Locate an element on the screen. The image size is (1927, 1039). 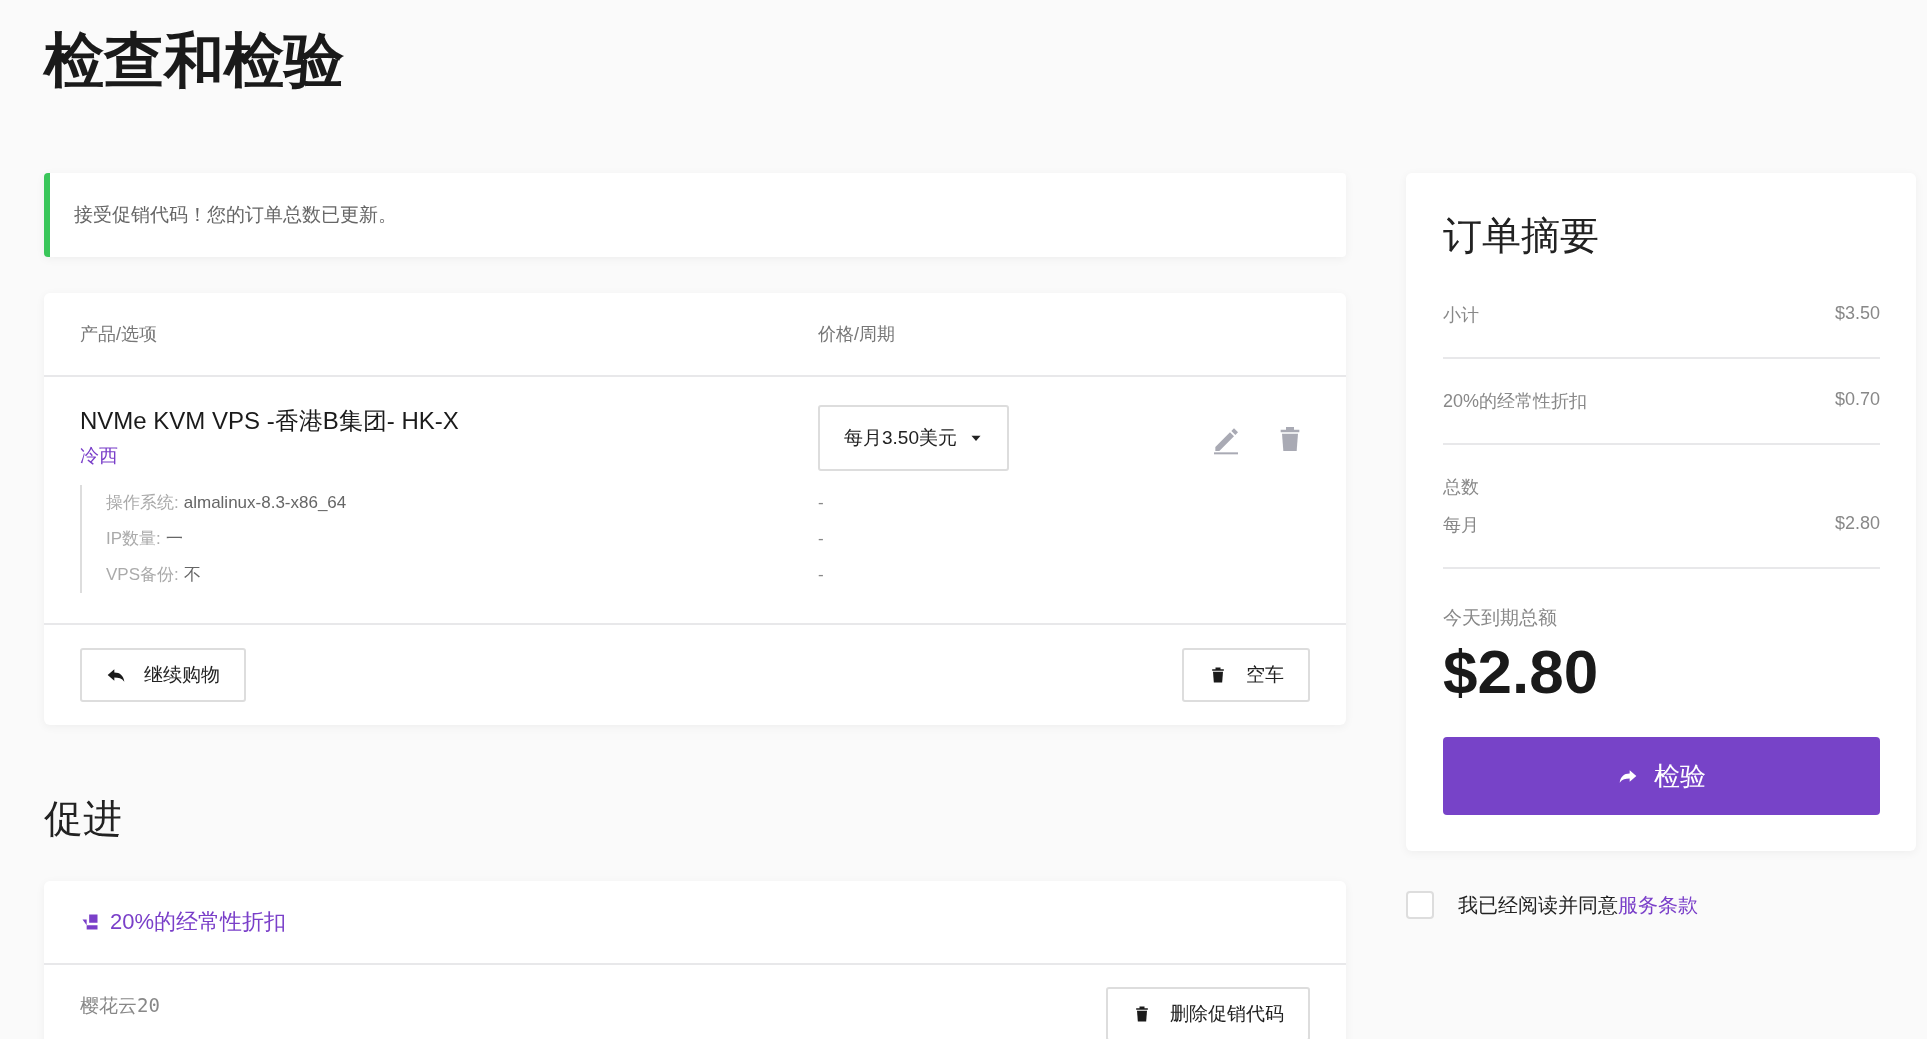
promo-code: 樱花云20 is located at coordinates (120, 1005).